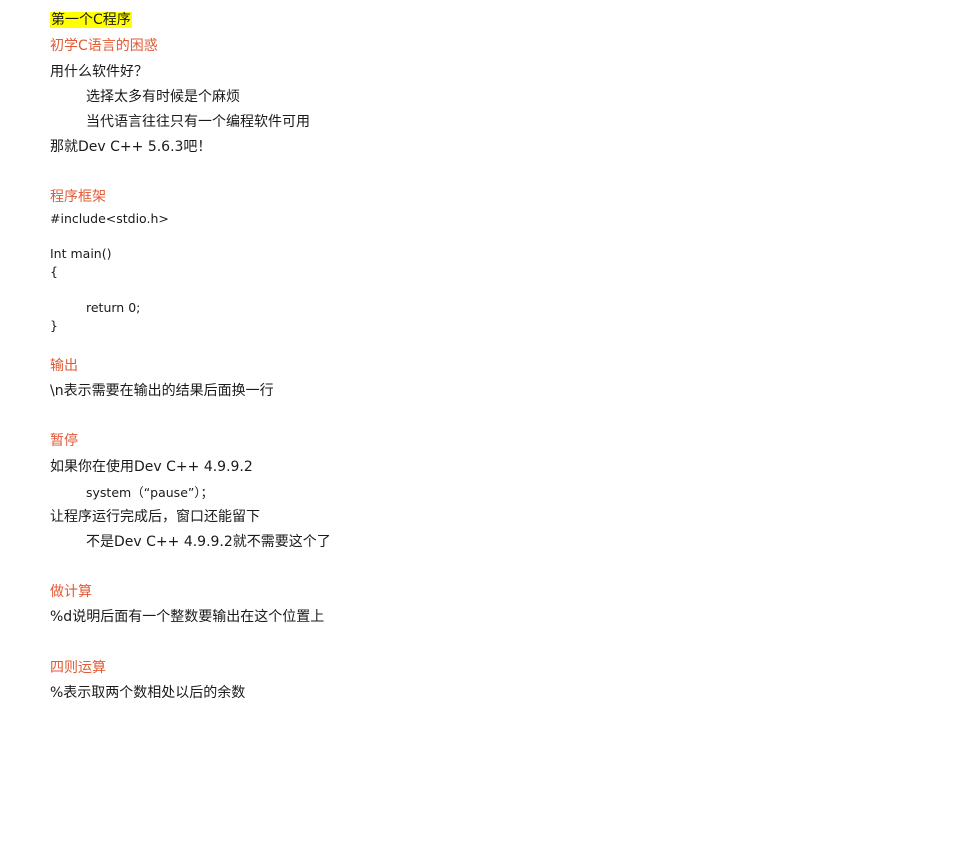  Describe the element at coordinates (64, 441) in the screenshot. I see `section-heading-pause: 暂停` at that location.